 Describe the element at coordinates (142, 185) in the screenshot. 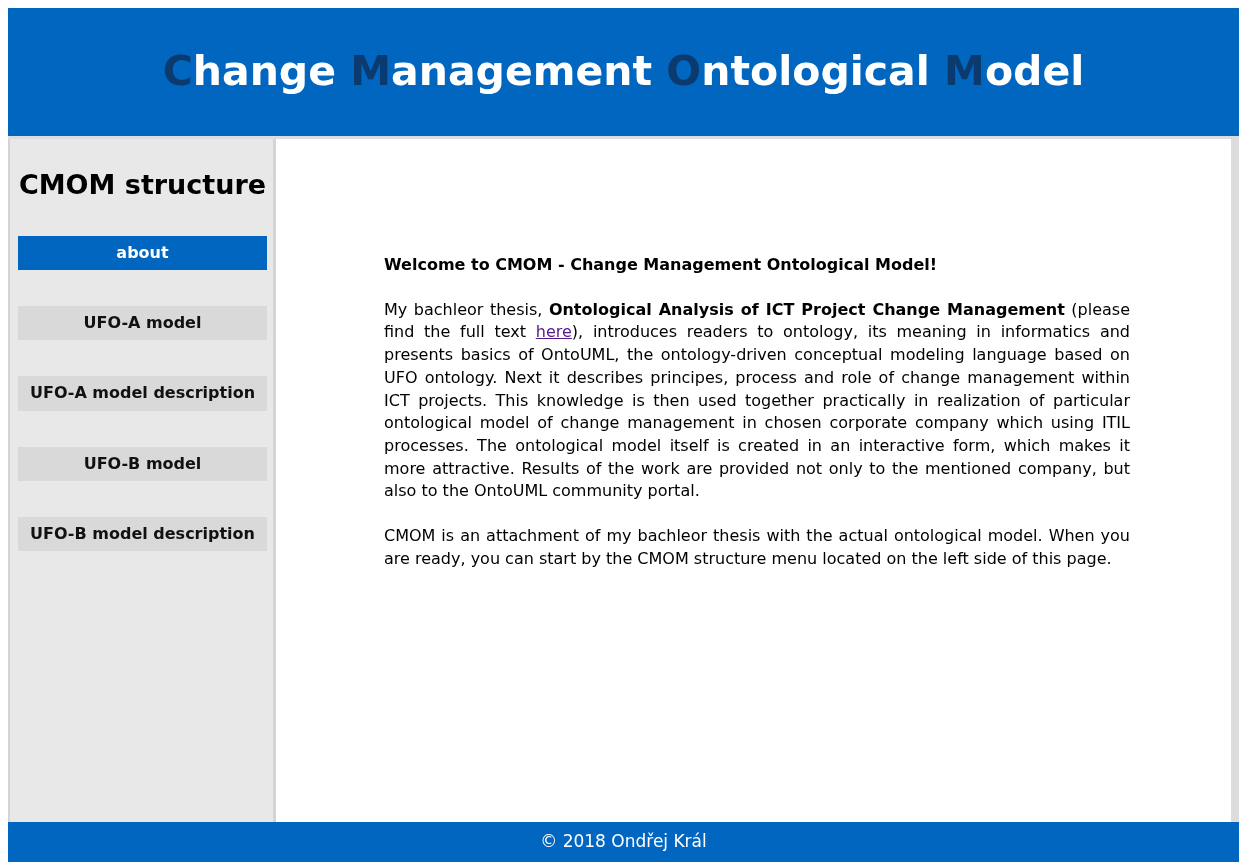

I see `sidebar-title: CMOM structure` at that location.